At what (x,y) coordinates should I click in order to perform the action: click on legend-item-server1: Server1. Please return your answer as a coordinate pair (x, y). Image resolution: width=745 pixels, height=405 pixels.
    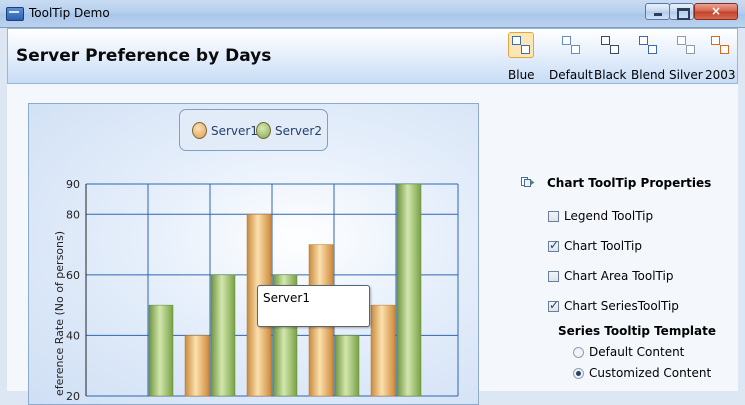
    Looking at the image, I should click on (225, 130).